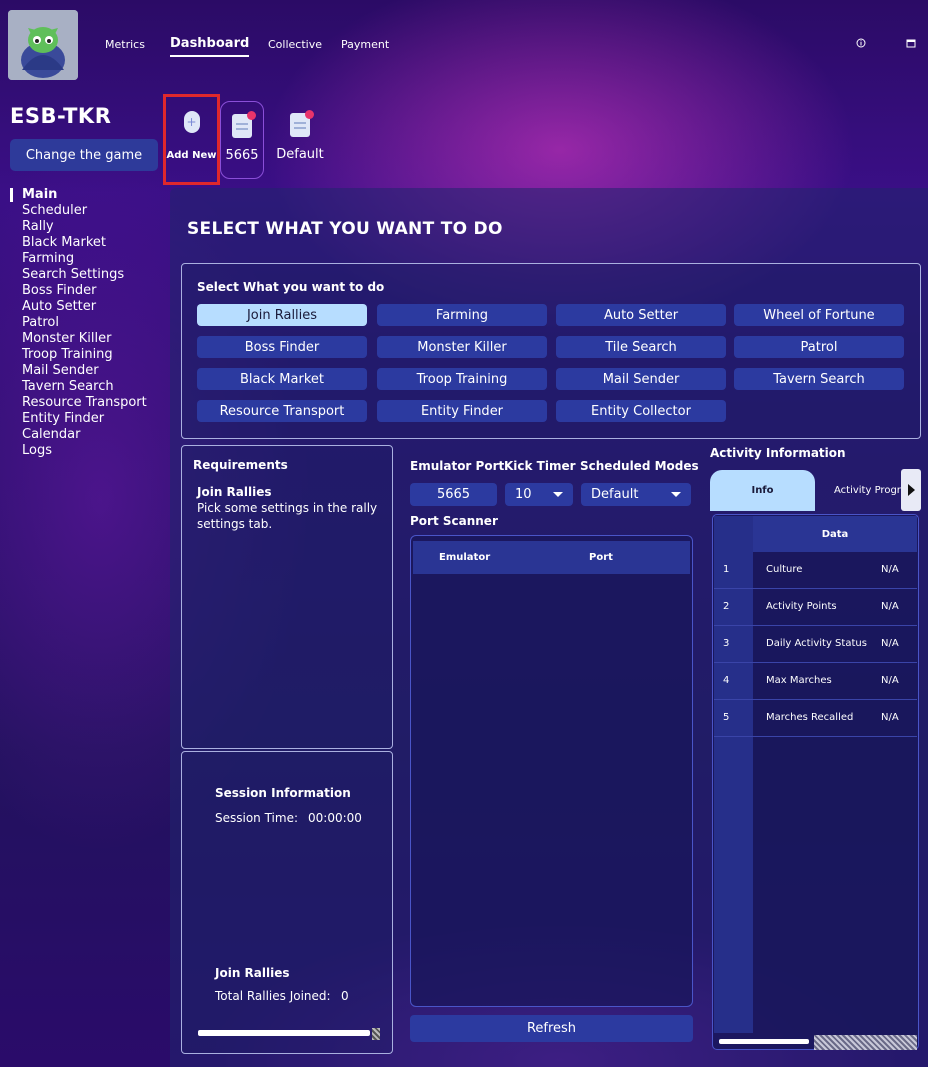 Image resolution: width=928 pixels, height=1067 pixels. Describe the element at coordinates (43, 45) in the screenshot. I see `app-logo` at that location.